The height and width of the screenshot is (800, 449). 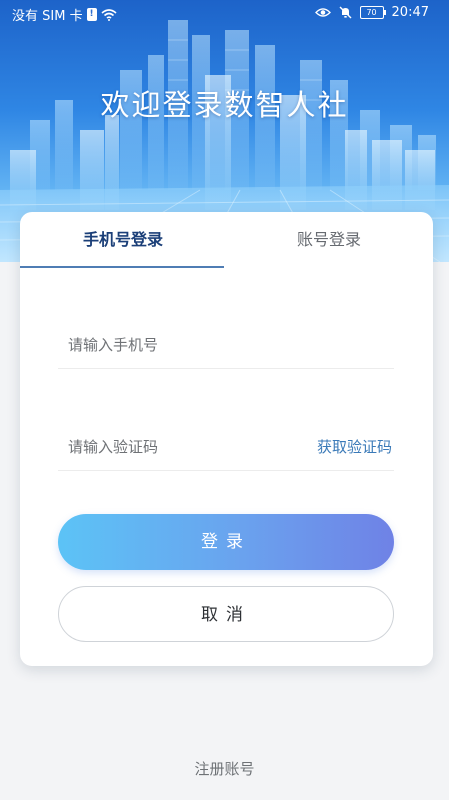 What do you see at coordinates (224, 768) in the screenshot?
I see `register-account-link: 注册账号` at bounding box center [224, 768].